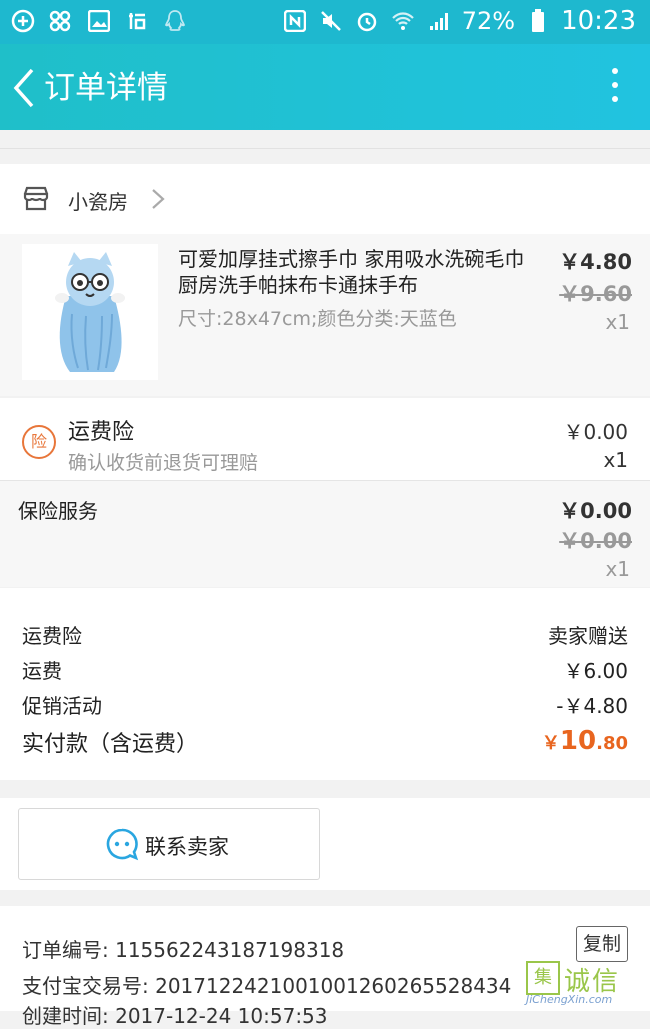 This screenshot has height=1029, width=650. I want to click on back-button, so click(25, 88).